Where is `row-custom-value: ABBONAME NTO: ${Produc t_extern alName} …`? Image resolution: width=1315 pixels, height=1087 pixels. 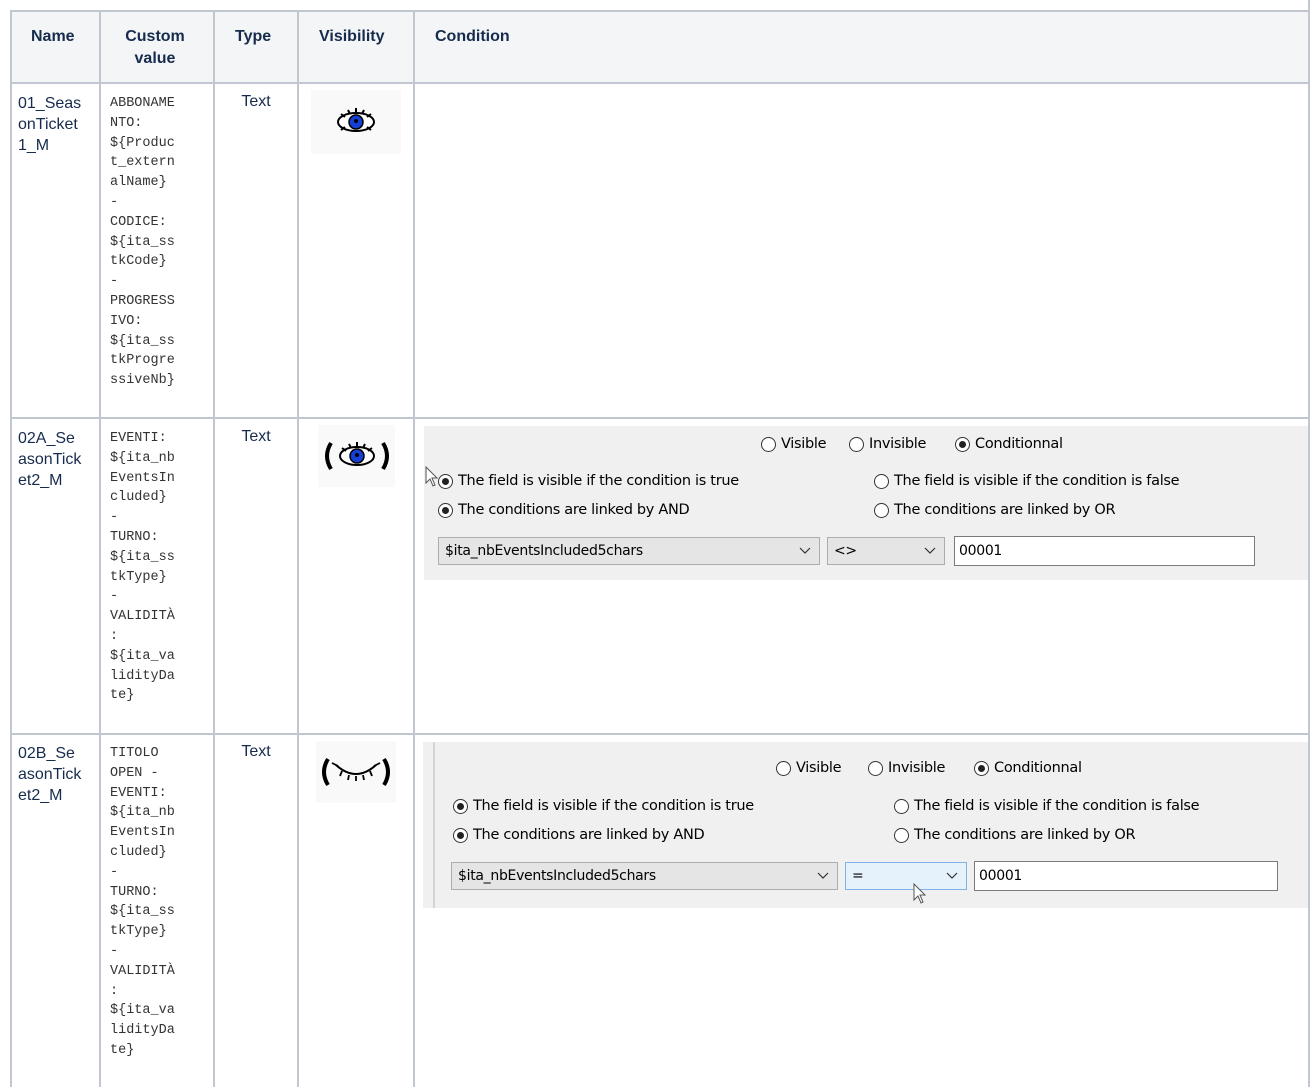 row-custom-value: ABBONAME NTO: ${Produc t_extern alName} … is located at coordinates (142, 242).